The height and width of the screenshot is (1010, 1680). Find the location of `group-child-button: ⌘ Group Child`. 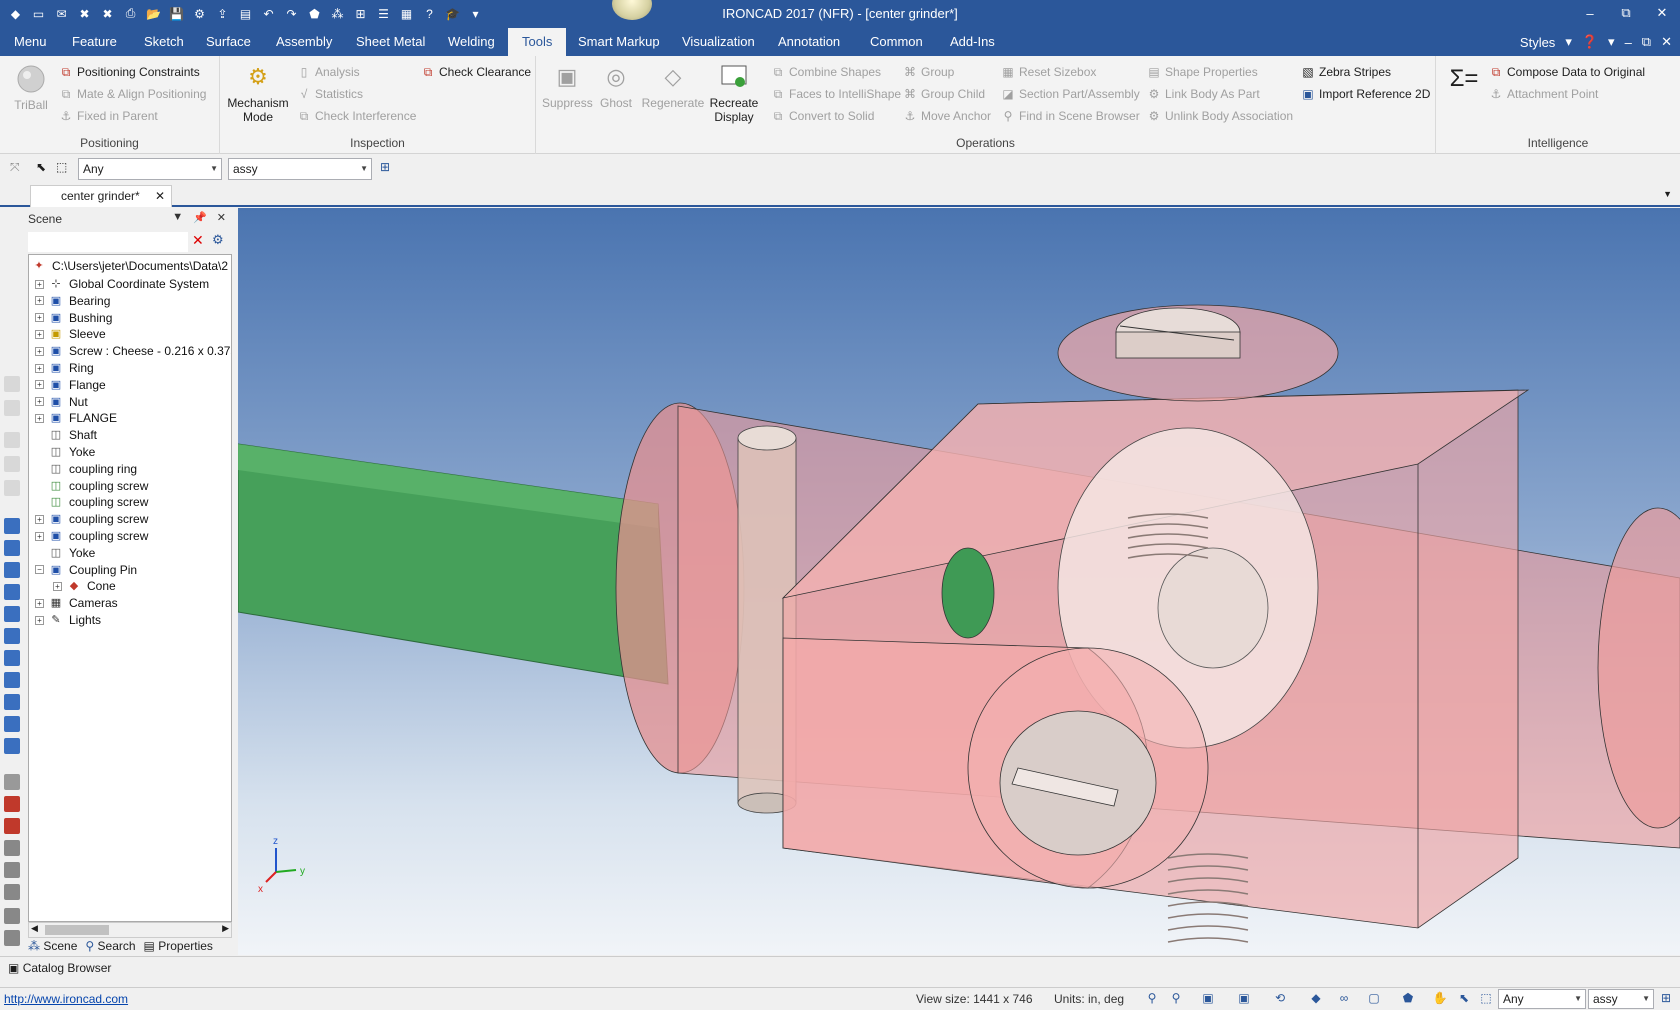

group-child-button: ⌘ Group Child is located at coordinates (943, 94).